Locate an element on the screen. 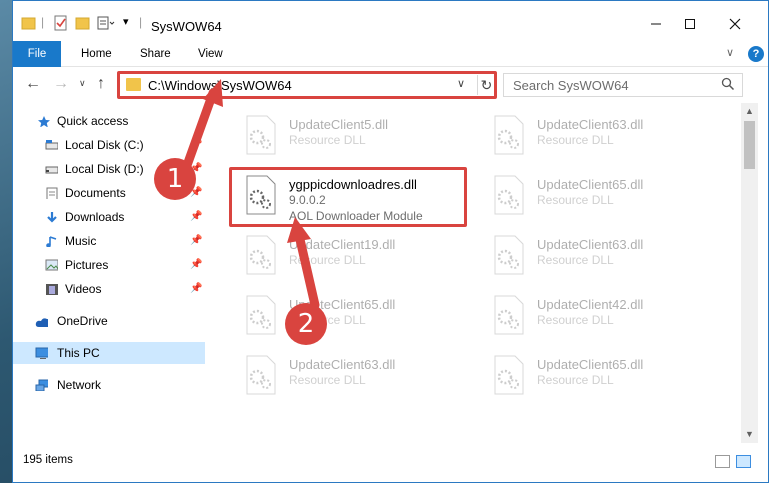 The height and width of the screenshot is (483, 769). callout-badge-2: 2 is located at coordinates (306, 324).